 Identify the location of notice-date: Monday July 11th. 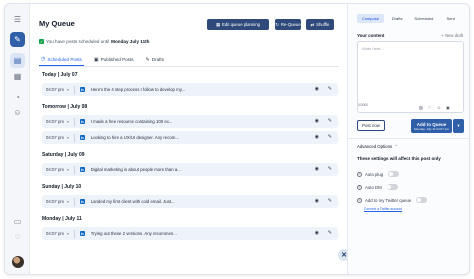
(130, 41).